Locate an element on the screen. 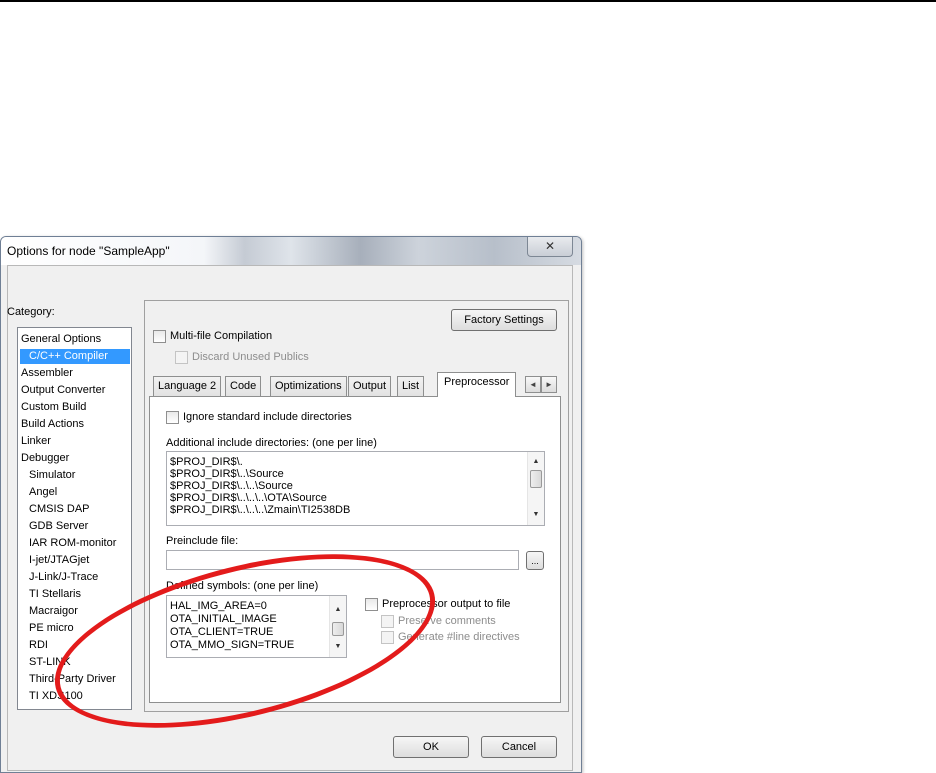  category-item: PE micro is located at coordinates (51, 628).